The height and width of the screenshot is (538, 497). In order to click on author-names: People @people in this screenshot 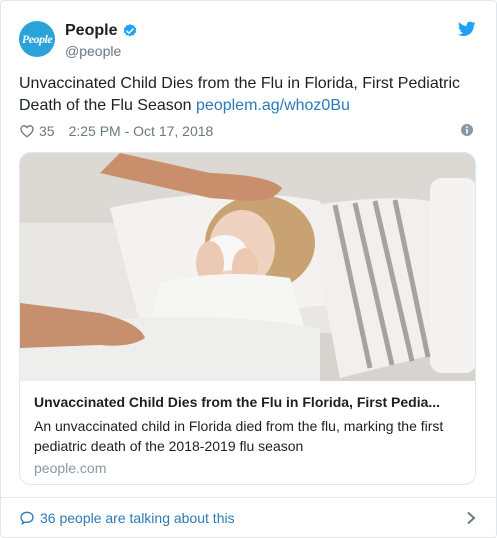, I will do `click(101, 41)`.